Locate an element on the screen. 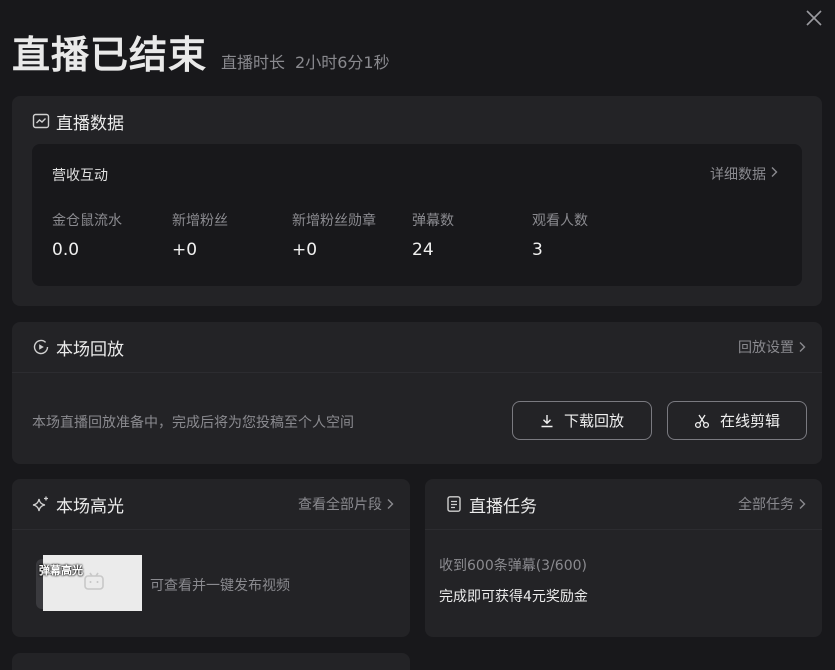 Image resolution: width=835 pixels, height=670 pixels. replay-settings-link: 回放设置 is located at coordinates (772, 347).